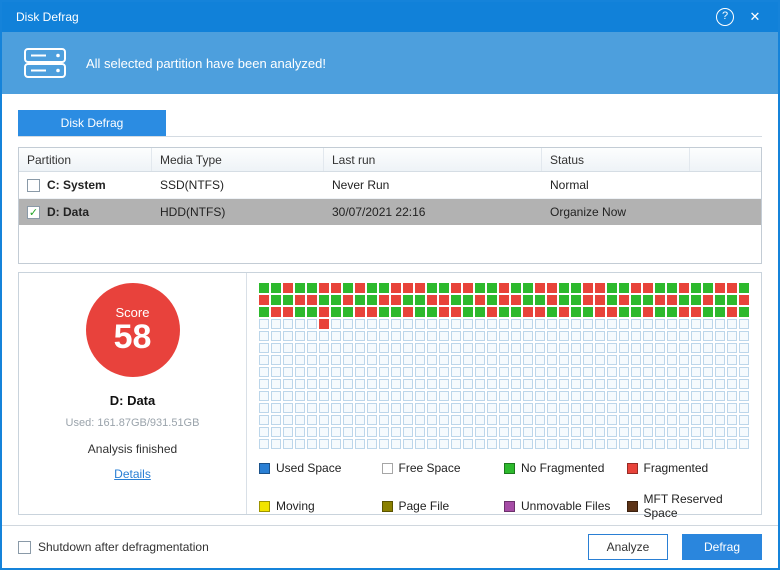  What do you see at coordinates (725, 17) in the screenshot?
I see `help-button: ?` at bounding box center [725, 17].